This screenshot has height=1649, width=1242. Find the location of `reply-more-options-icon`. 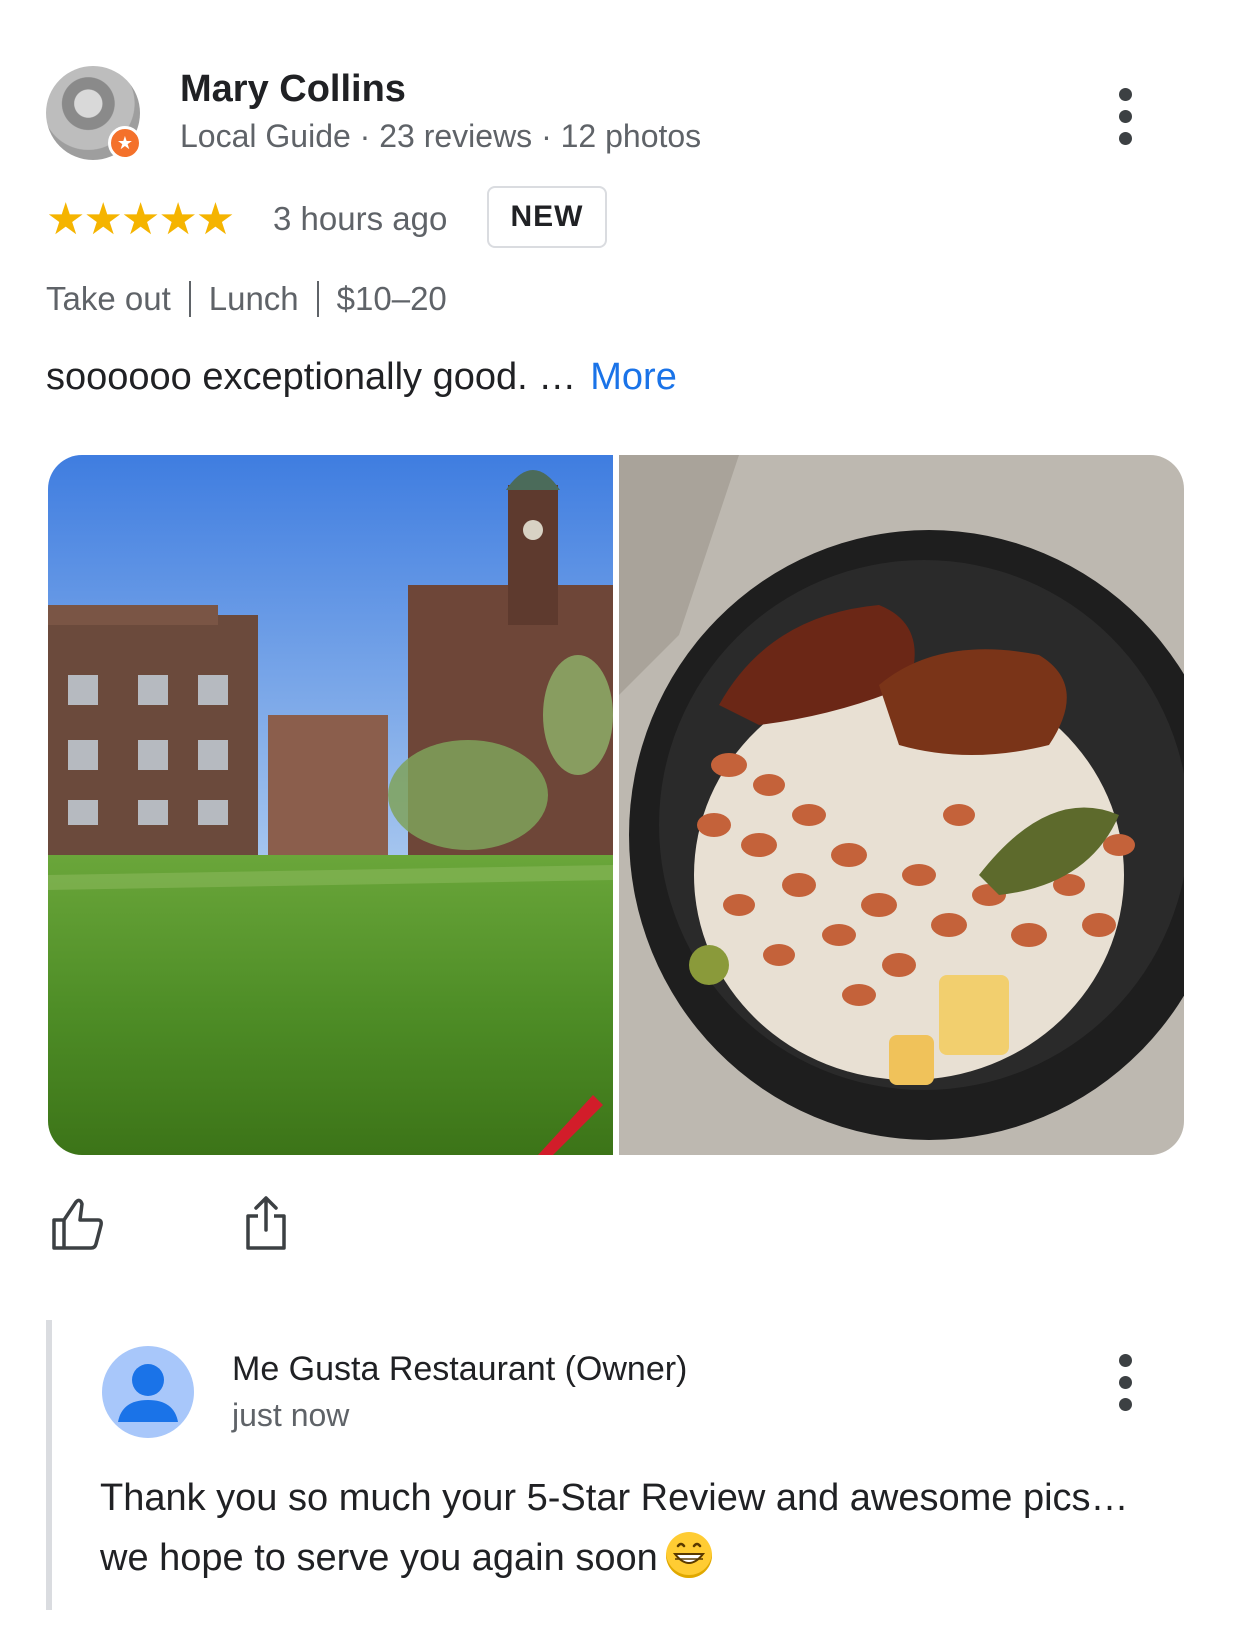

reply-more-options-icon is located at coordinates (1125, 1382).